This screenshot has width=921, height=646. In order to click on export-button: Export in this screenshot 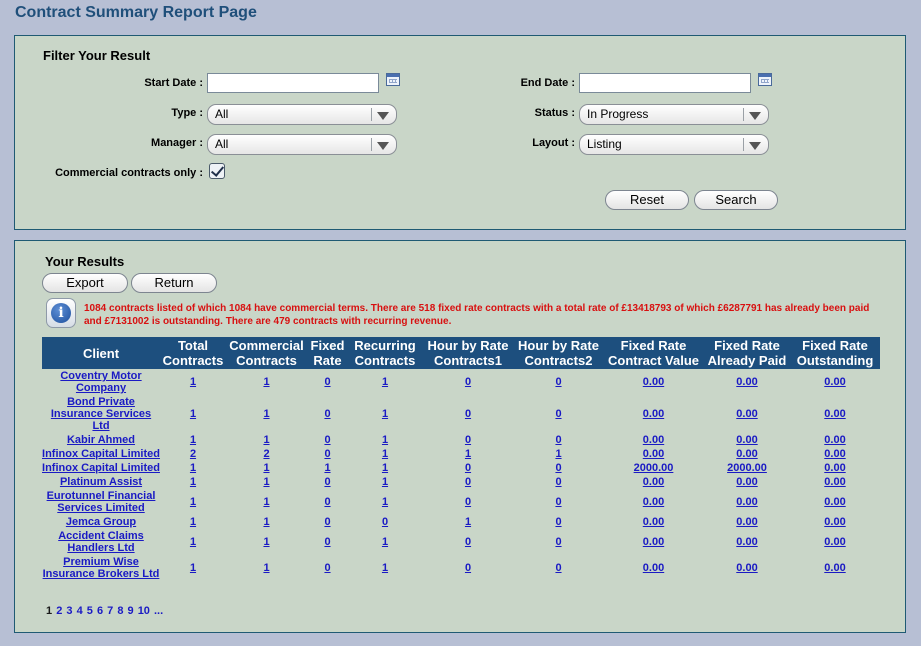, I will do `click(85, 283)`.